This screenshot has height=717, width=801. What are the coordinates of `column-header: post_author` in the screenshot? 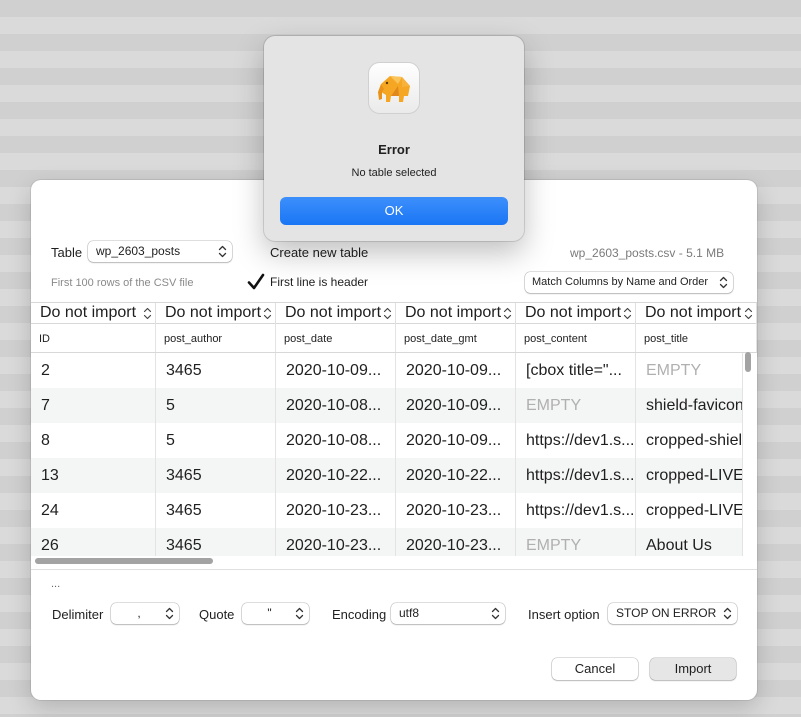 It's located at (216, 338).